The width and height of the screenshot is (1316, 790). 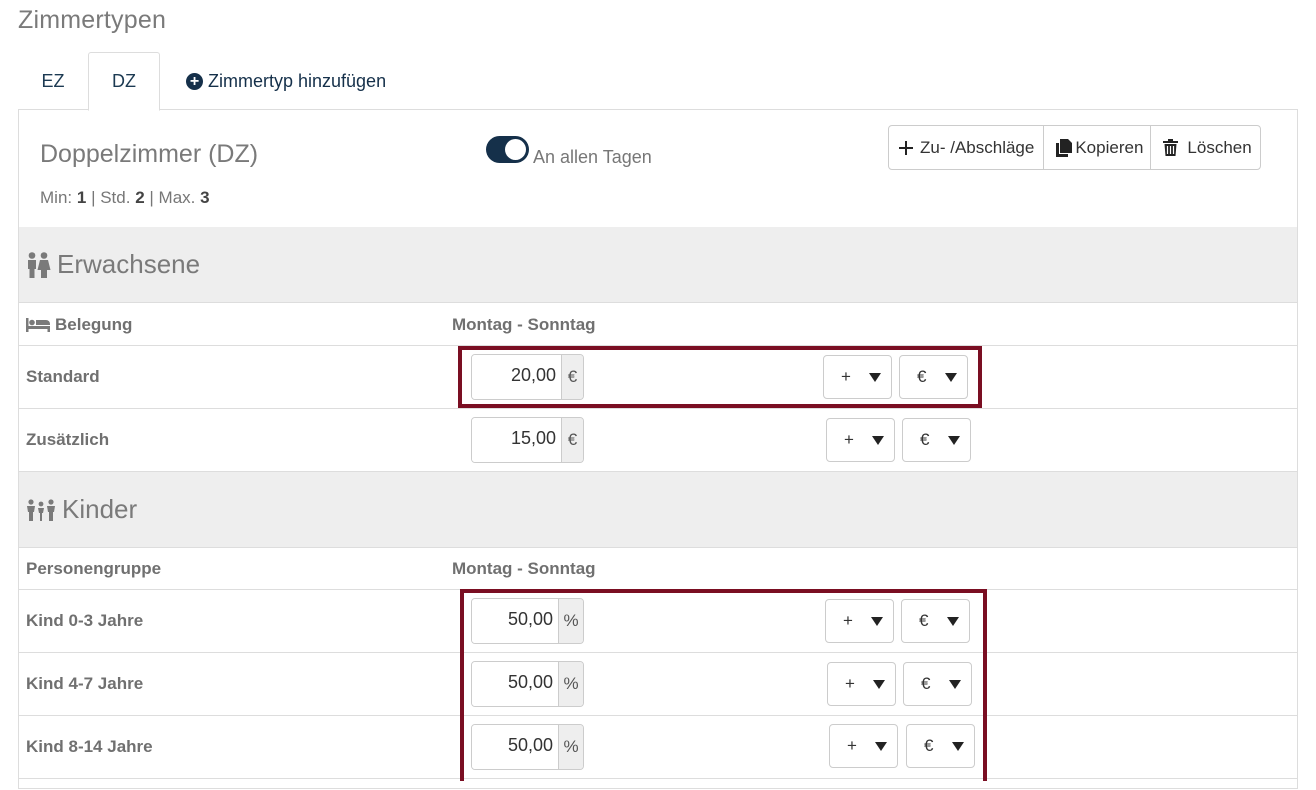 I want to click on tab-ez: EZ, so click(x=53, y=81).